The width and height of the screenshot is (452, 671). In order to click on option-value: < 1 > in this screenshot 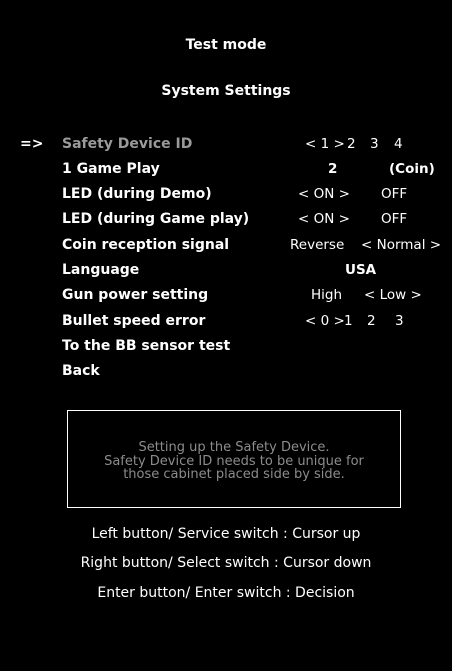, I will do `click(325, 144)`.